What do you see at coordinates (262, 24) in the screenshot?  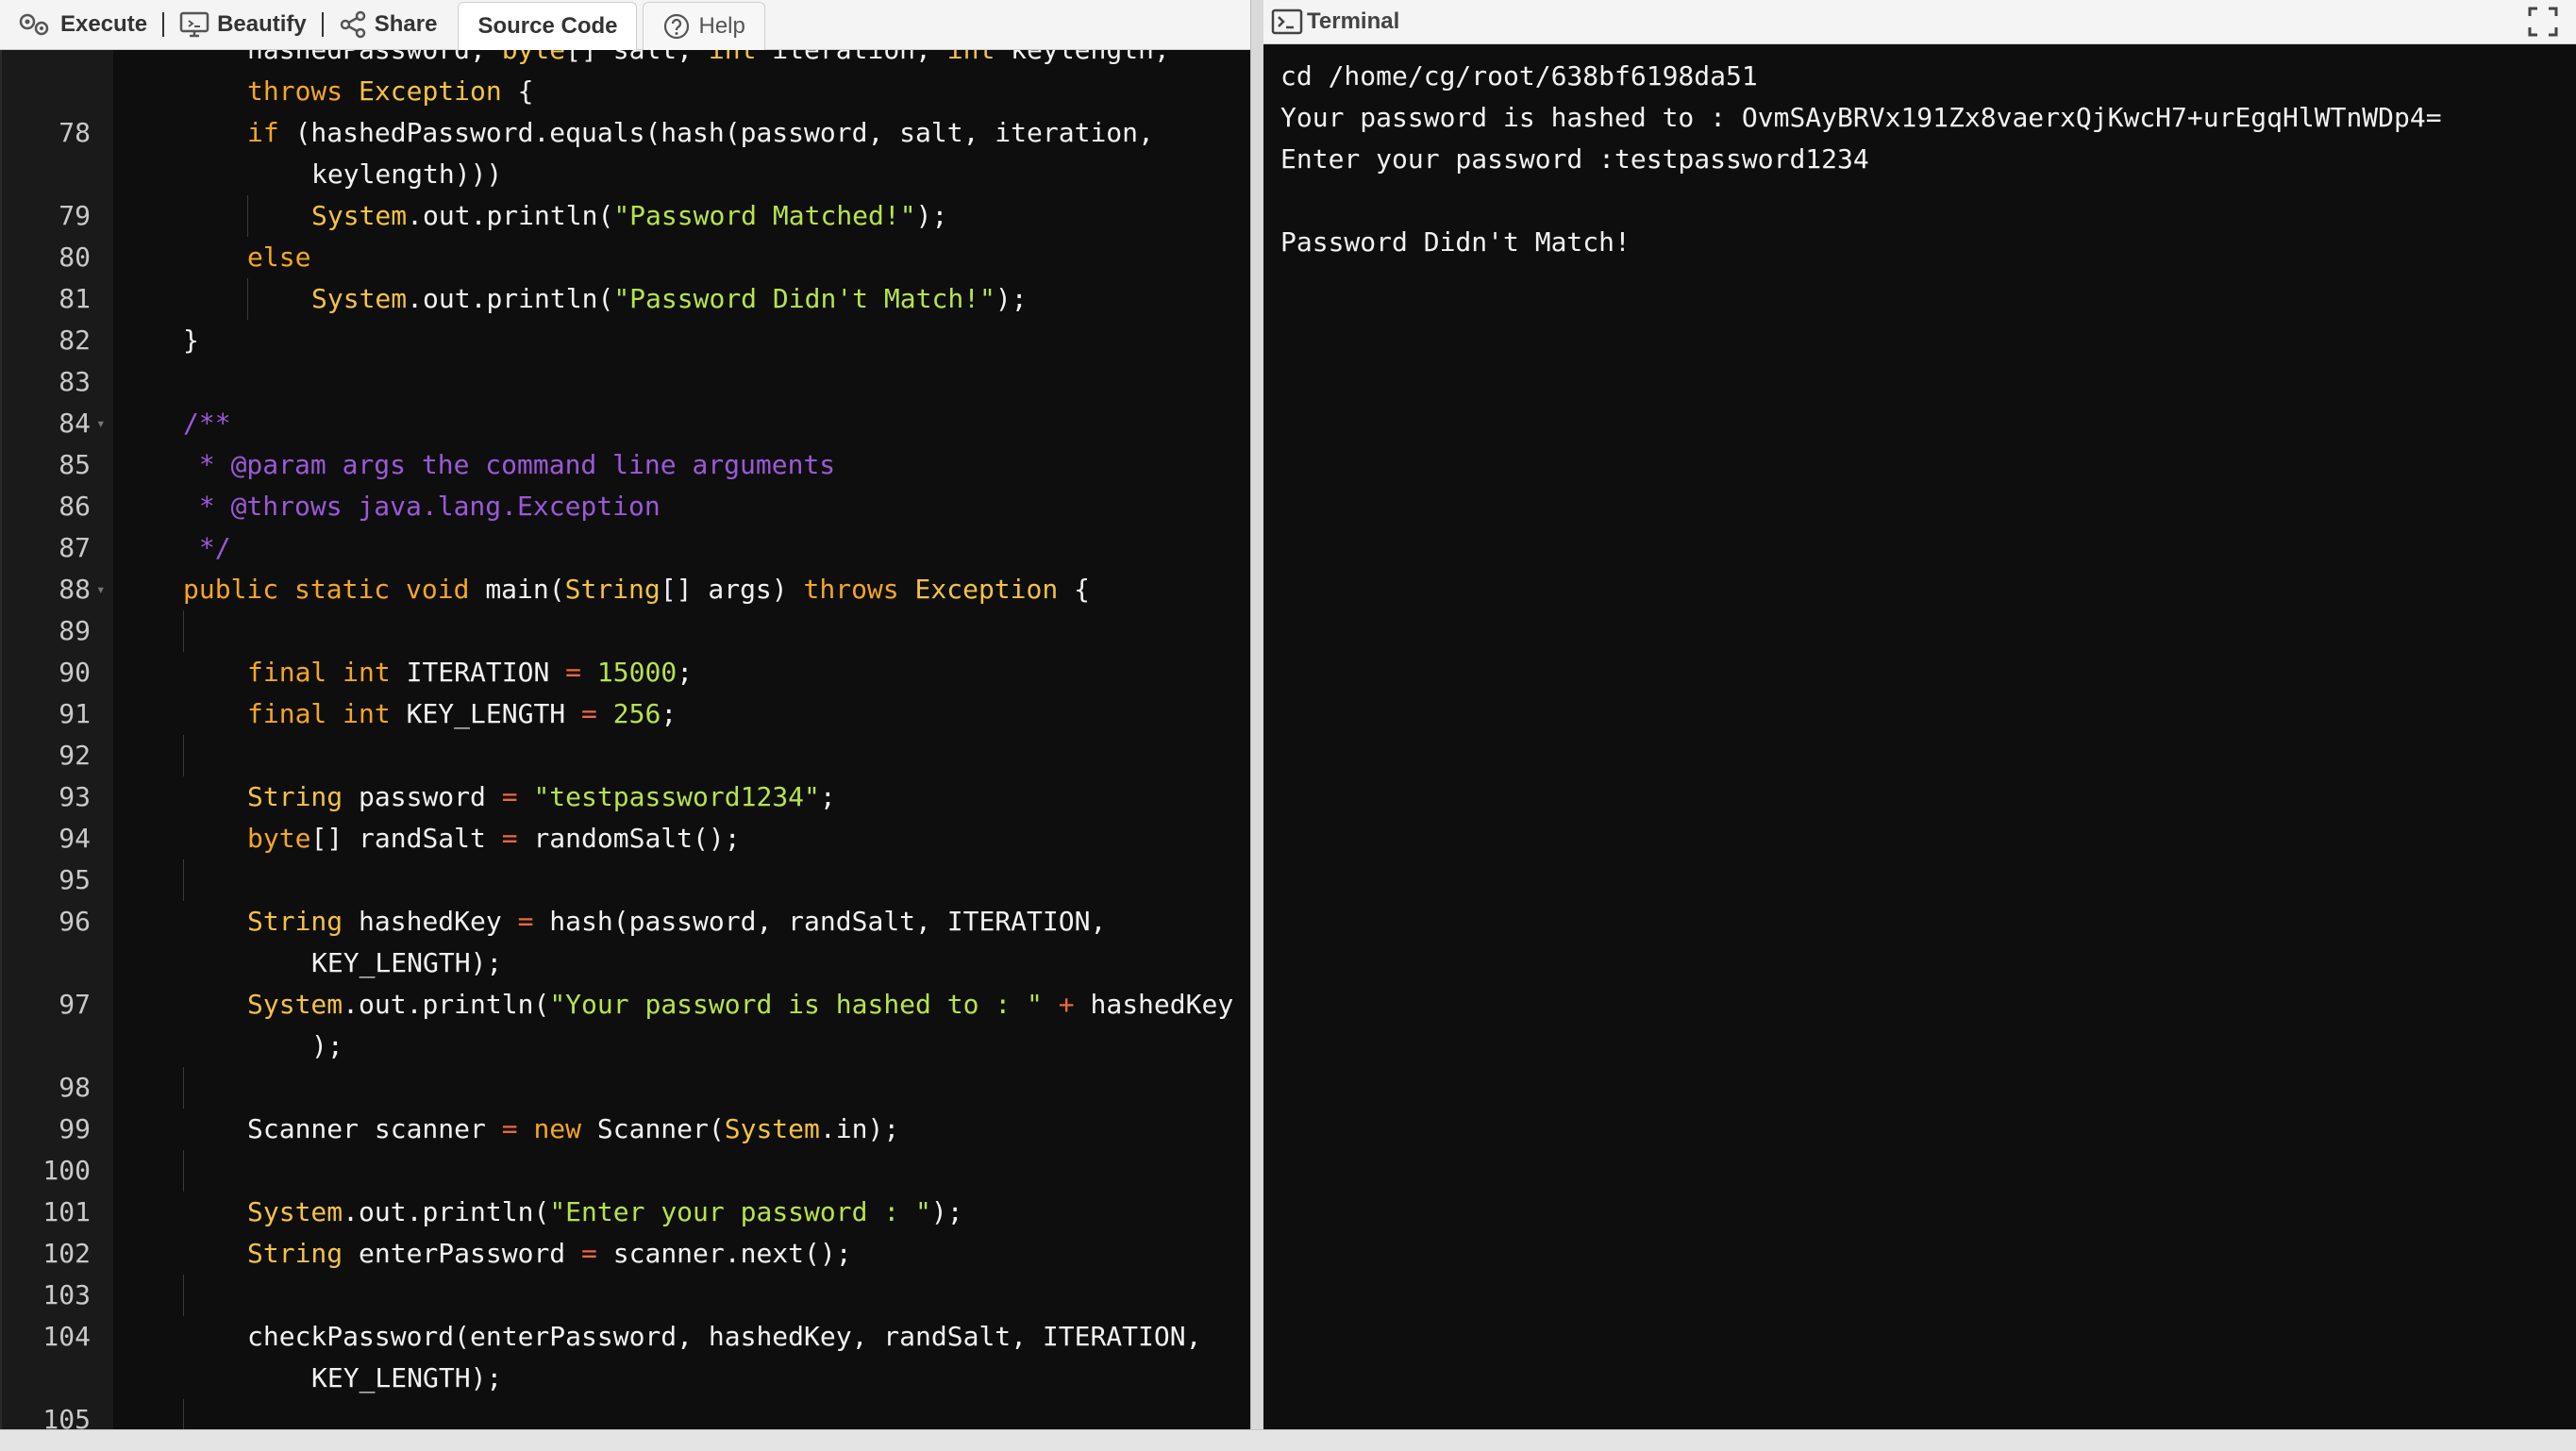 I see `beautify-label: Beautify` at bounding box center [262, 24].